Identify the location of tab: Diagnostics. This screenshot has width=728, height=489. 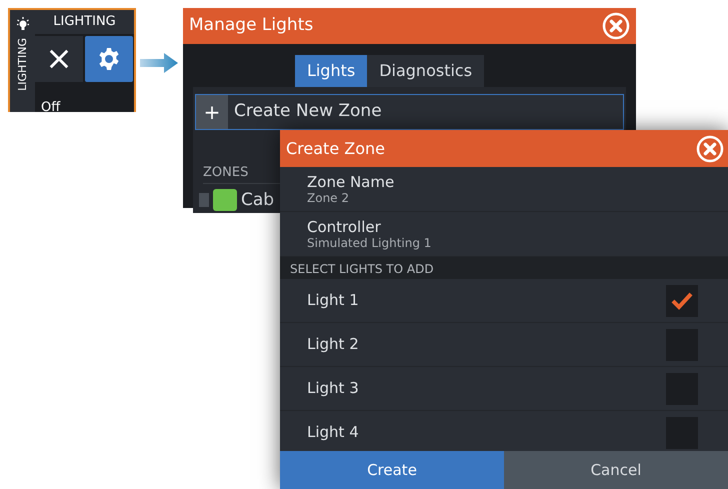
(425, 71).